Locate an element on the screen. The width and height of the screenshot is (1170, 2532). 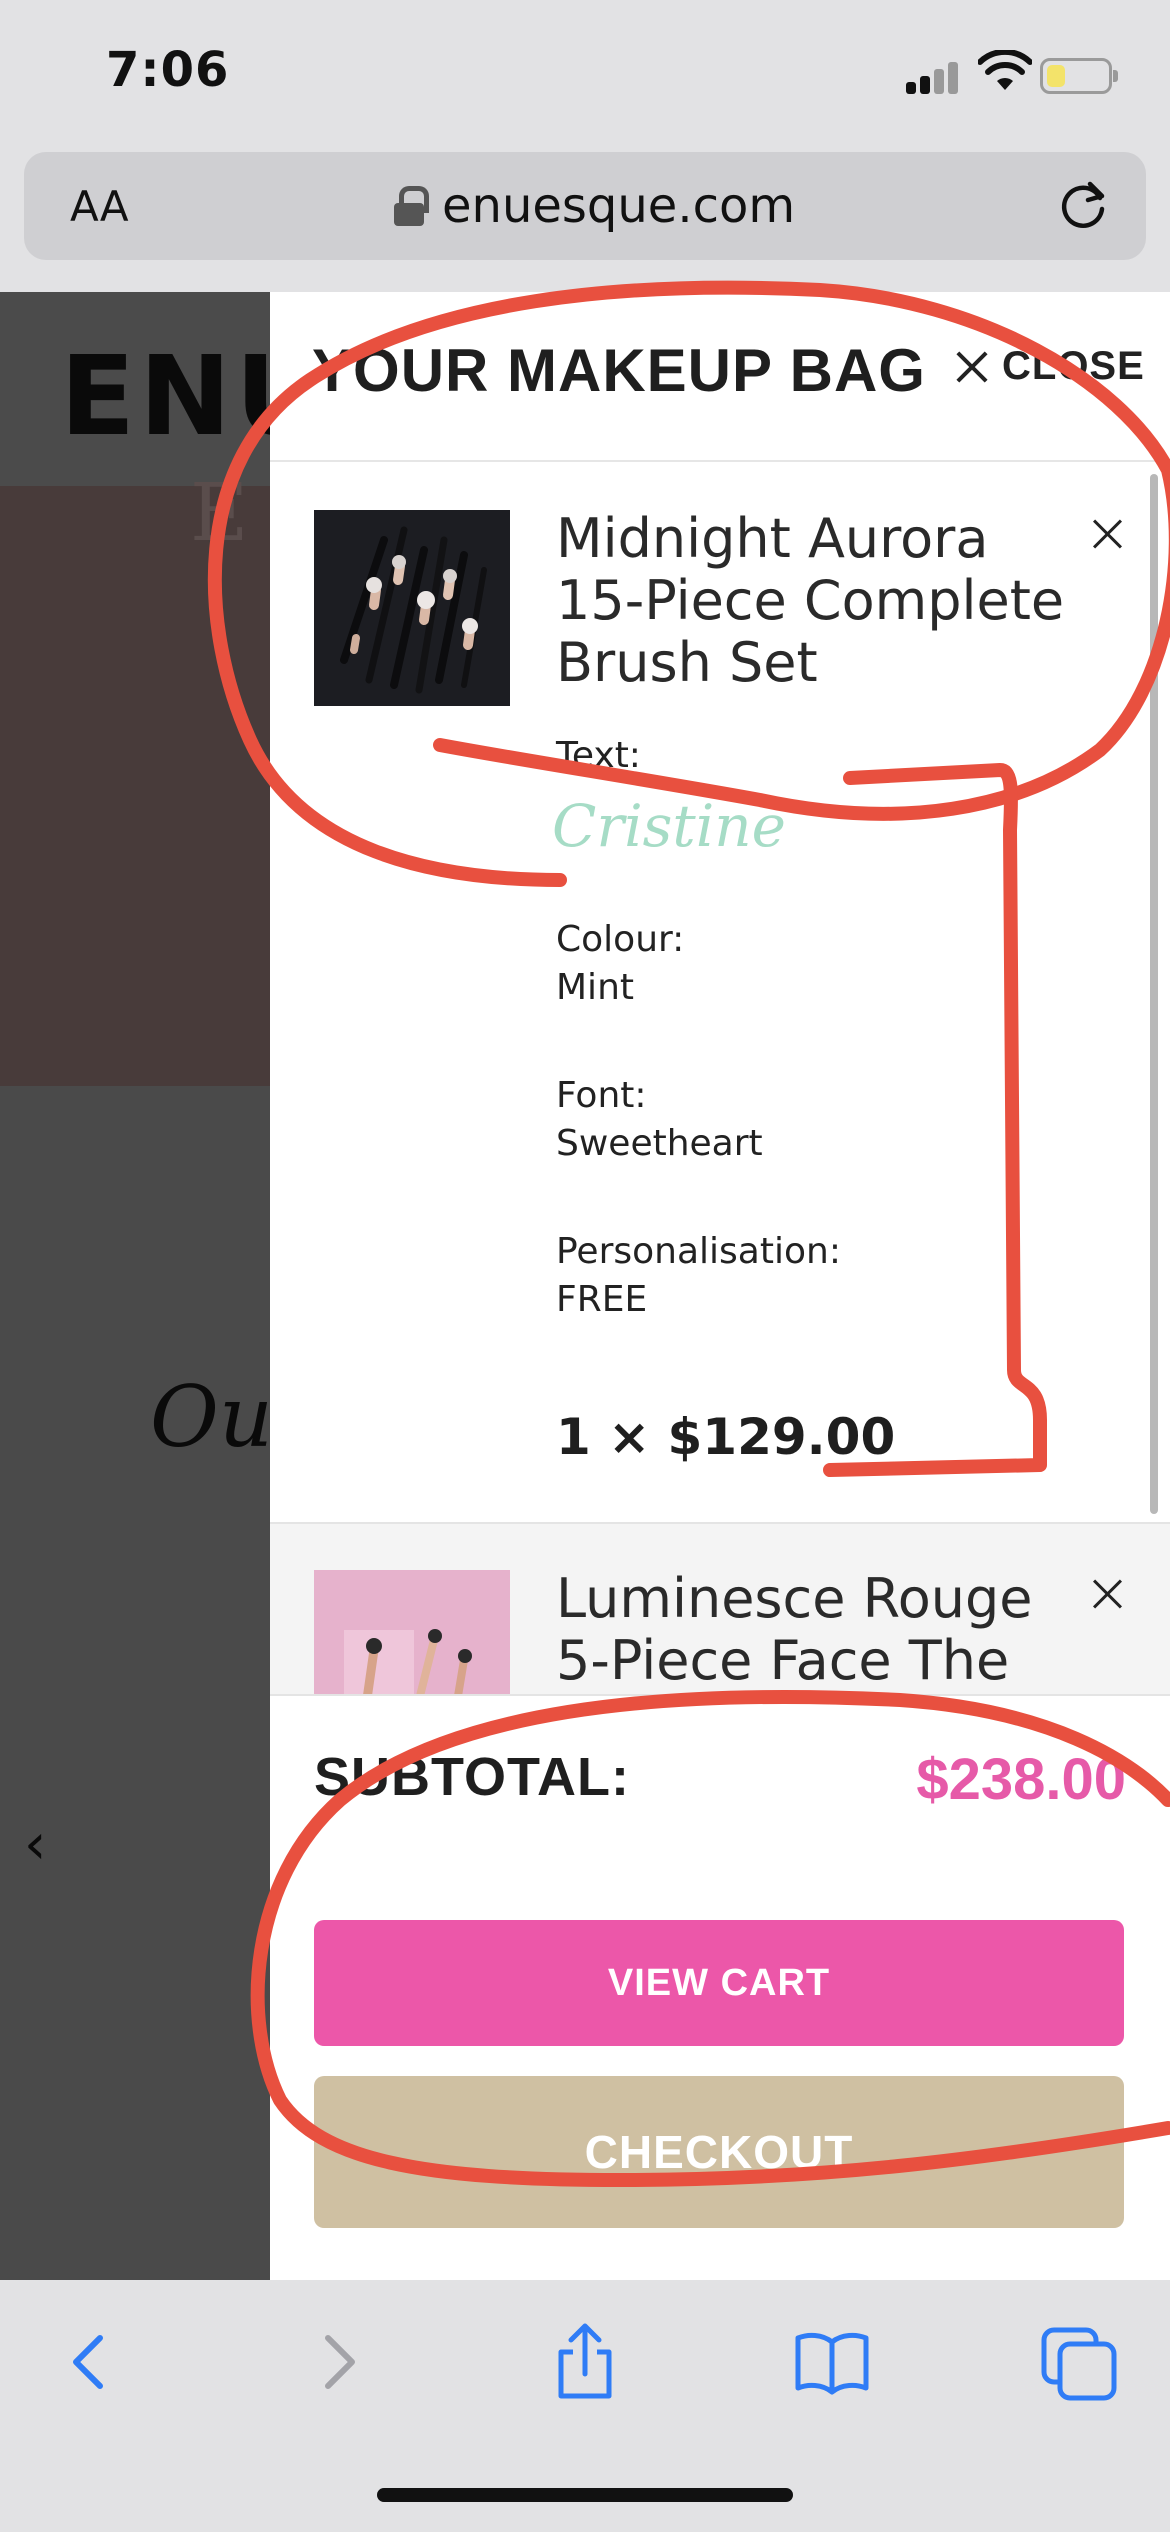
view-cart-button: VIEW CART is located at coordinates (719, 1983).